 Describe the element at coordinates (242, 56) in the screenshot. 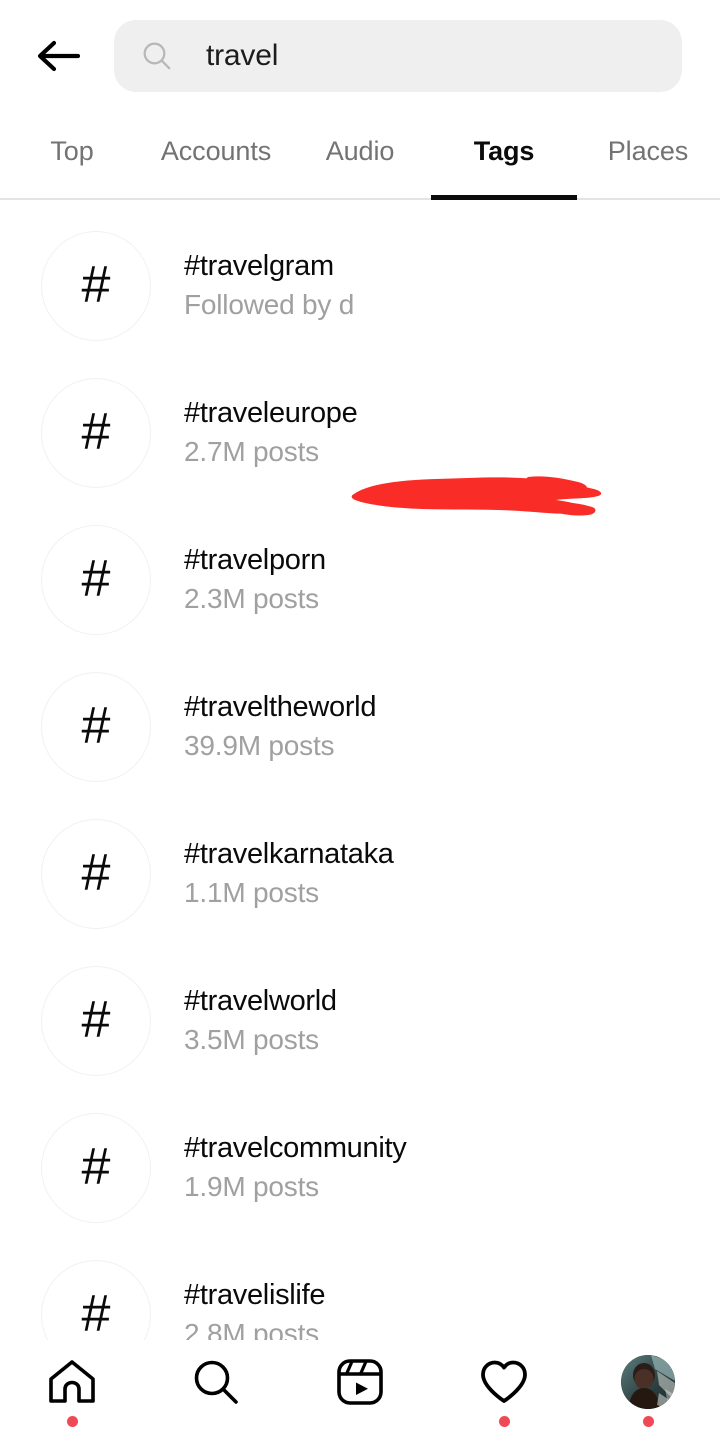

I see `search-input-value: travel` at that location.